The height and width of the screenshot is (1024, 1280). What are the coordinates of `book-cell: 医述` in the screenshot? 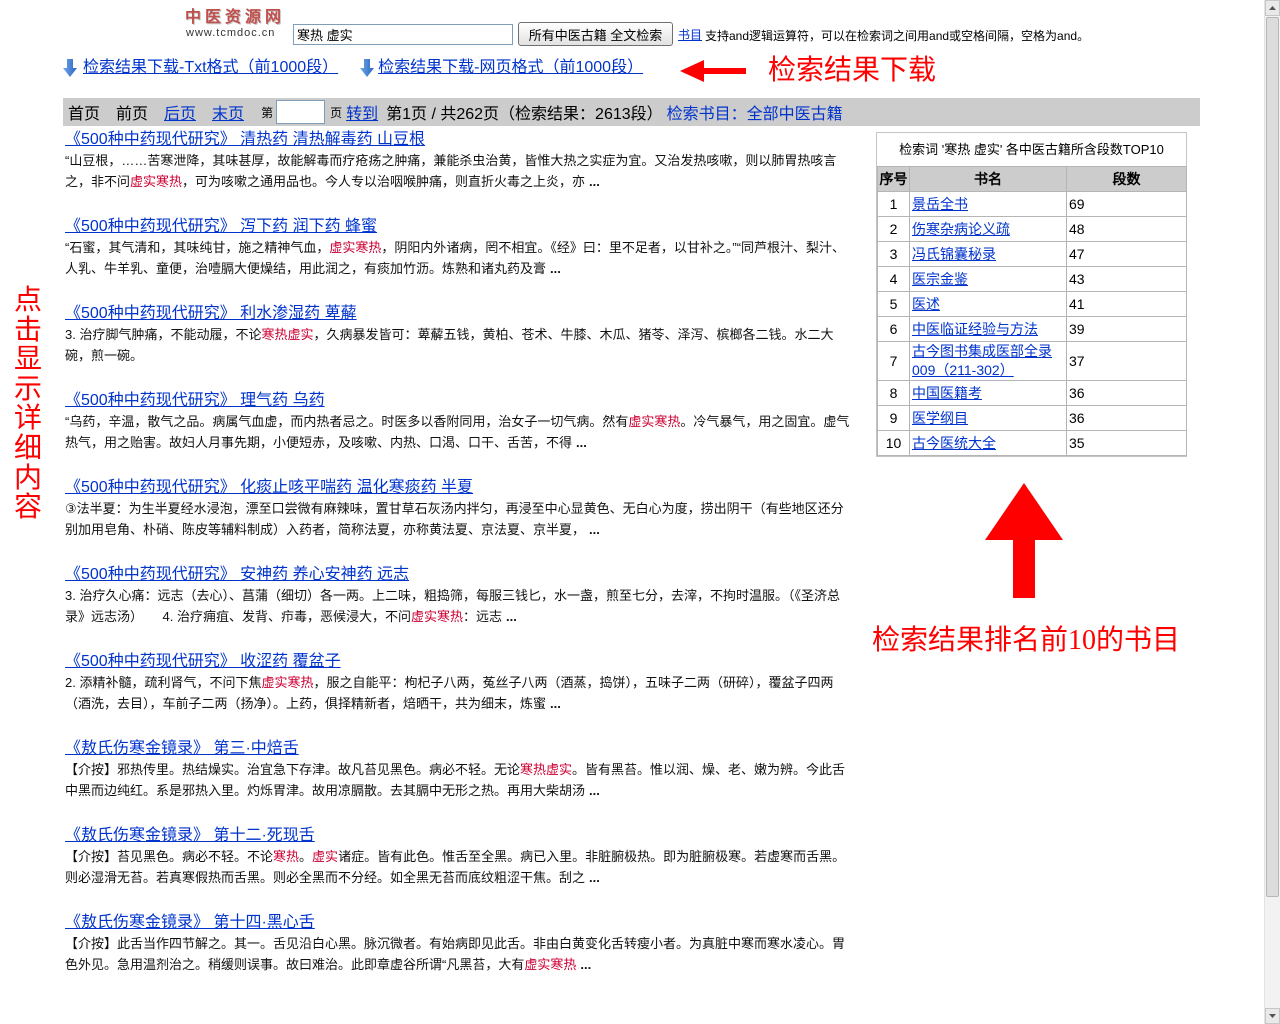 It's located at (988, 304).